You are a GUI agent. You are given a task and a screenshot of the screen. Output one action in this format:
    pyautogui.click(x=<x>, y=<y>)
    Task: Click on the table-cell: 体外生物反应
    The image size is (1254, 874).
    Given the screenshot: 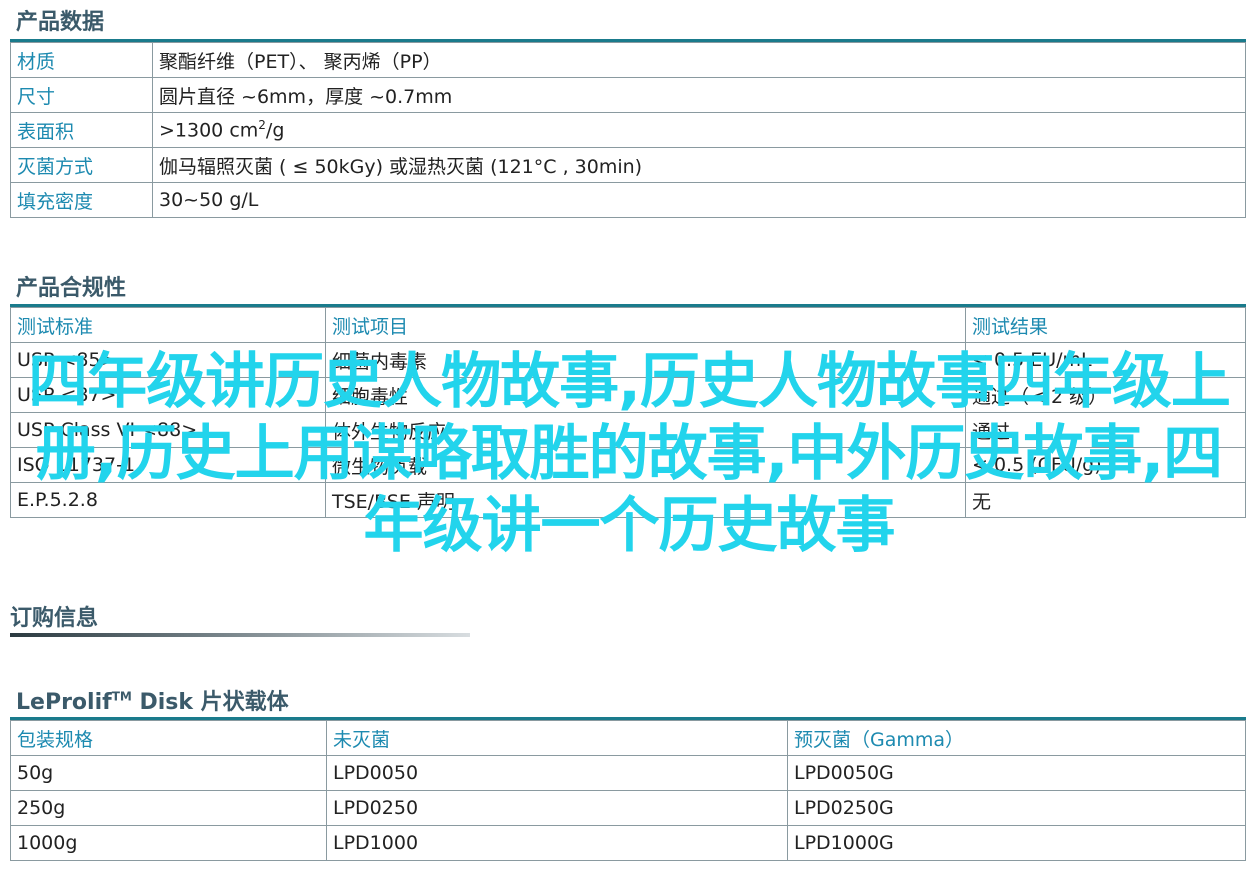 What is the action you would take?
    pyautogui.click(x=645, y=430)
    